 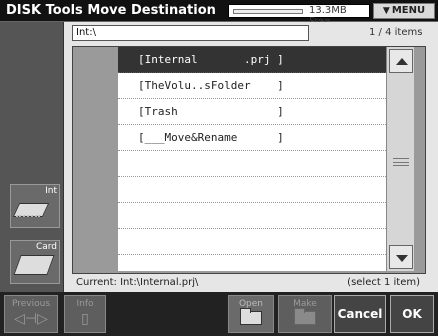 I want to click on make-folder-button: Make, so click(x=305, y=314).